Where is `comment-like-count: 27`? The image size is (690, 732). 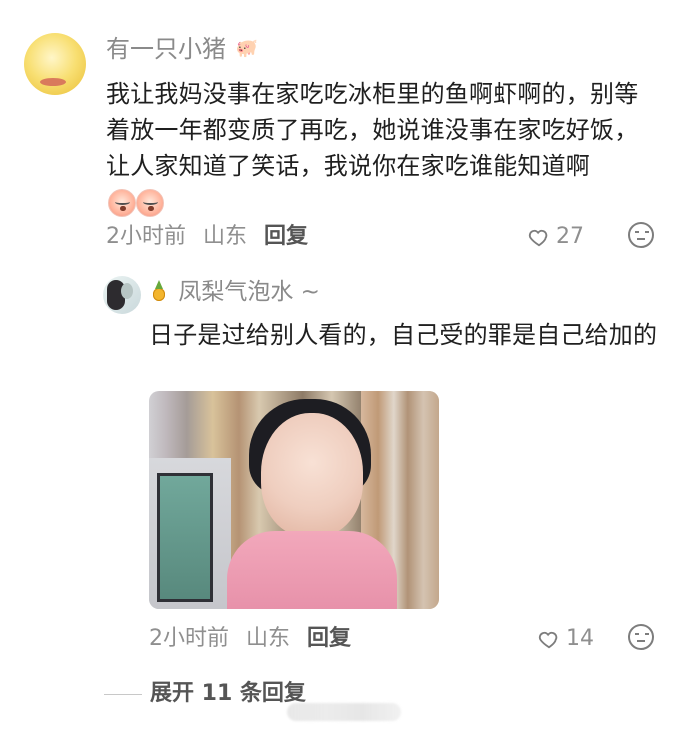
comment-like-count: 27 is located at coordinates (570, 236).